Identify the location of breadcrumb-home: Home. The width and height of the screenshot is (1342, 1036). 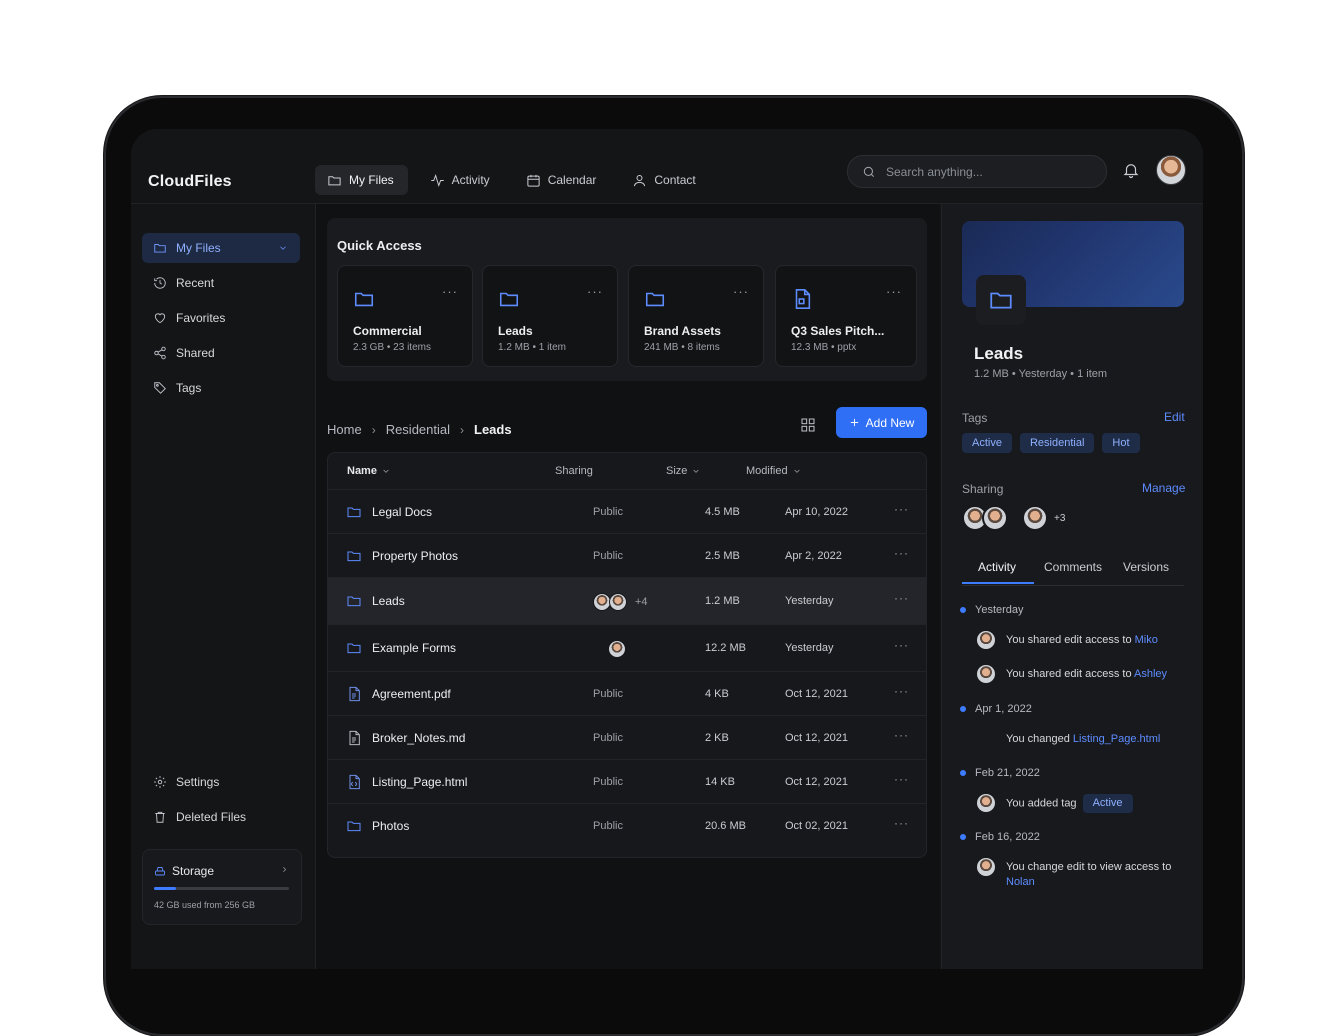
(344, 429).